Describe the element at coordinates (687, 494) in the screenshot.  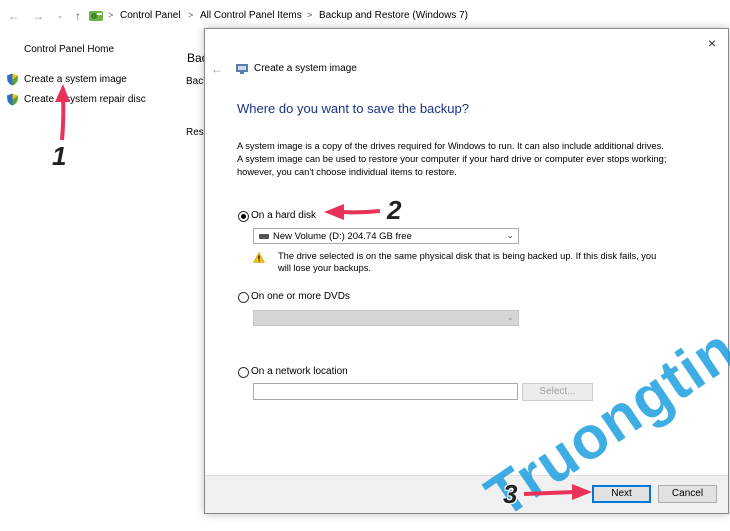
I see `cancel-button: Cancel` at that location.